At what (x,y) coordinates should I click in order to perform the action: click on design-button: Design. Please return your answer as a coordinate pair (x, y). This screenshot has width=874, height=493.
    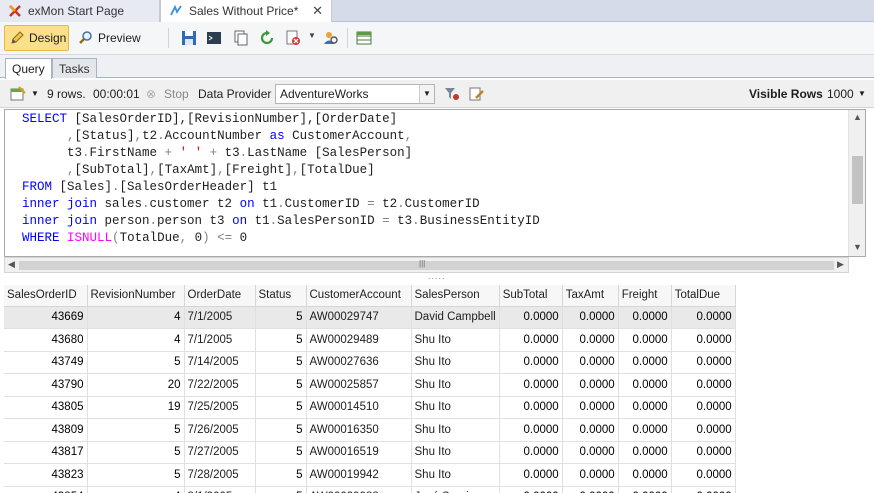
    Looking at the image, I should click on (36, 38).